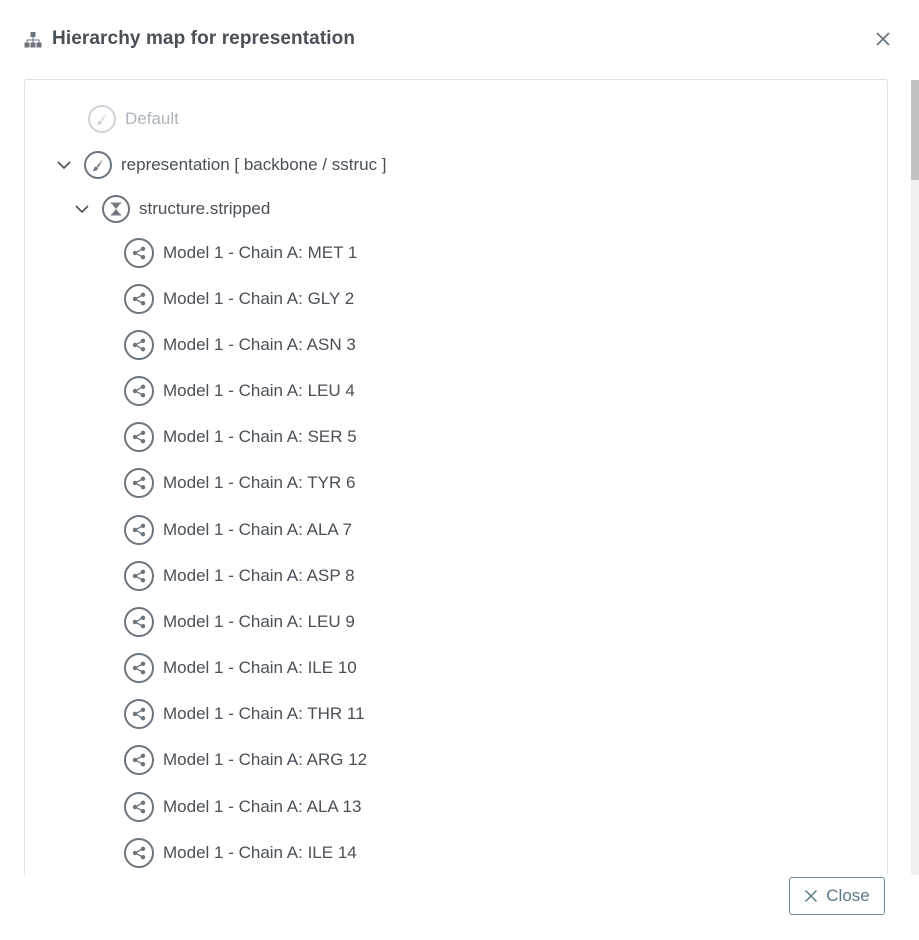 Image resolution: width=919 pixels, height=940 pixels. I want to click on tree-node-selection: Model 1 - Chain A: ALA 7, so click(238, 530).